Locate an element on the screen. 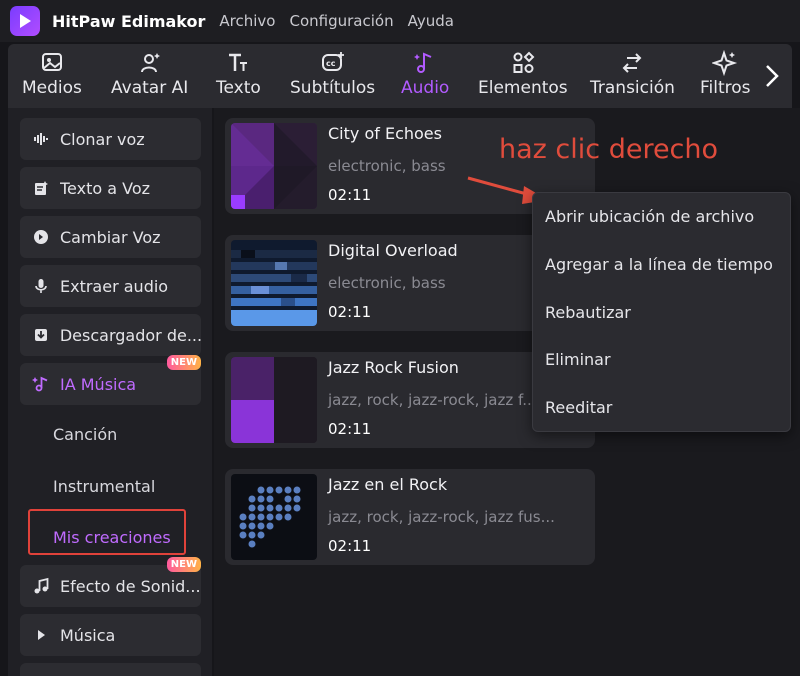  download-icon is located at coordinates (41, 335).